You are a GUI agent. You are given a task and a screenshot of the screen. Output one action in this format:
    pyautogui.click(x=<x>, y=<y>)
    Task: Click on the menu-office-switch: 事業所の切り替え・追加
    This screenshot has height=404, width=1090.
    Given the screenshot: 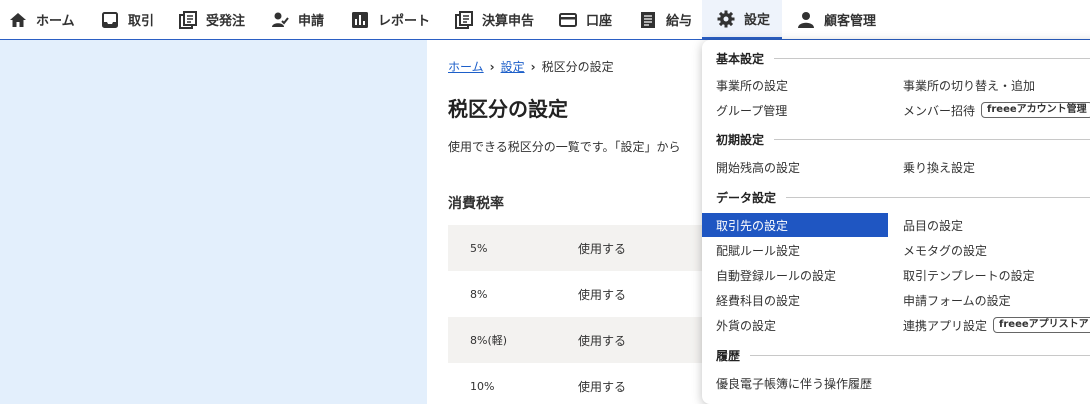 What is the action you would take?
    pyautogui.click(x=989, y=85)
    